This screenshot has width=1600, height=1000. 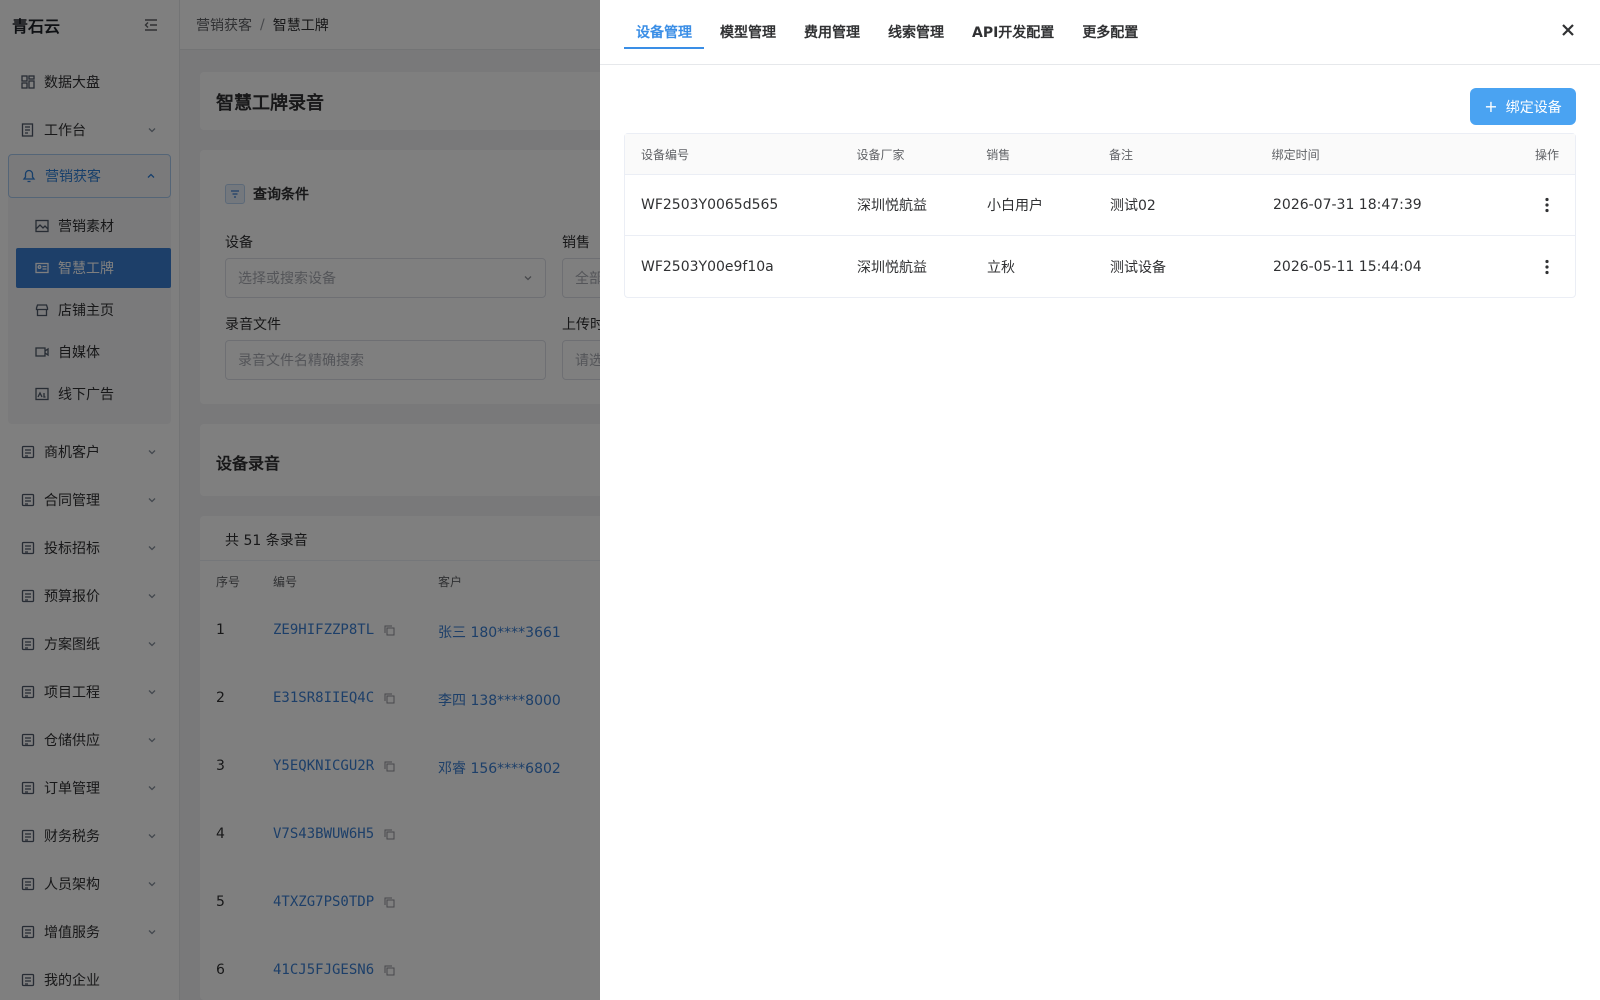 What do you see at coordinates (1491, 106) in the screenshot?
I see `plus-icon: +` at bounding box center [1491, 106].